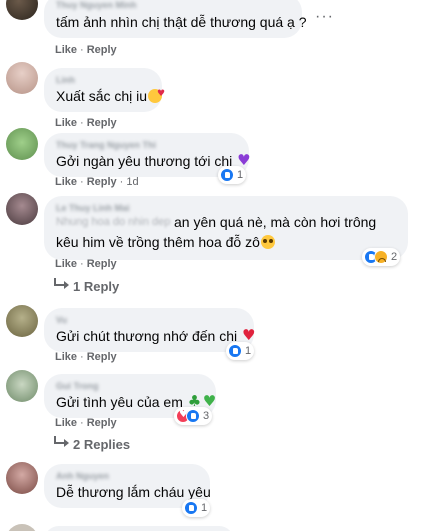 The width and height of the screenshot is (443, 531). What do you see at coordinates (77, 386) in the screenshot?
I see `comment-author: Gui Trong` at bounding box center [77, 386].